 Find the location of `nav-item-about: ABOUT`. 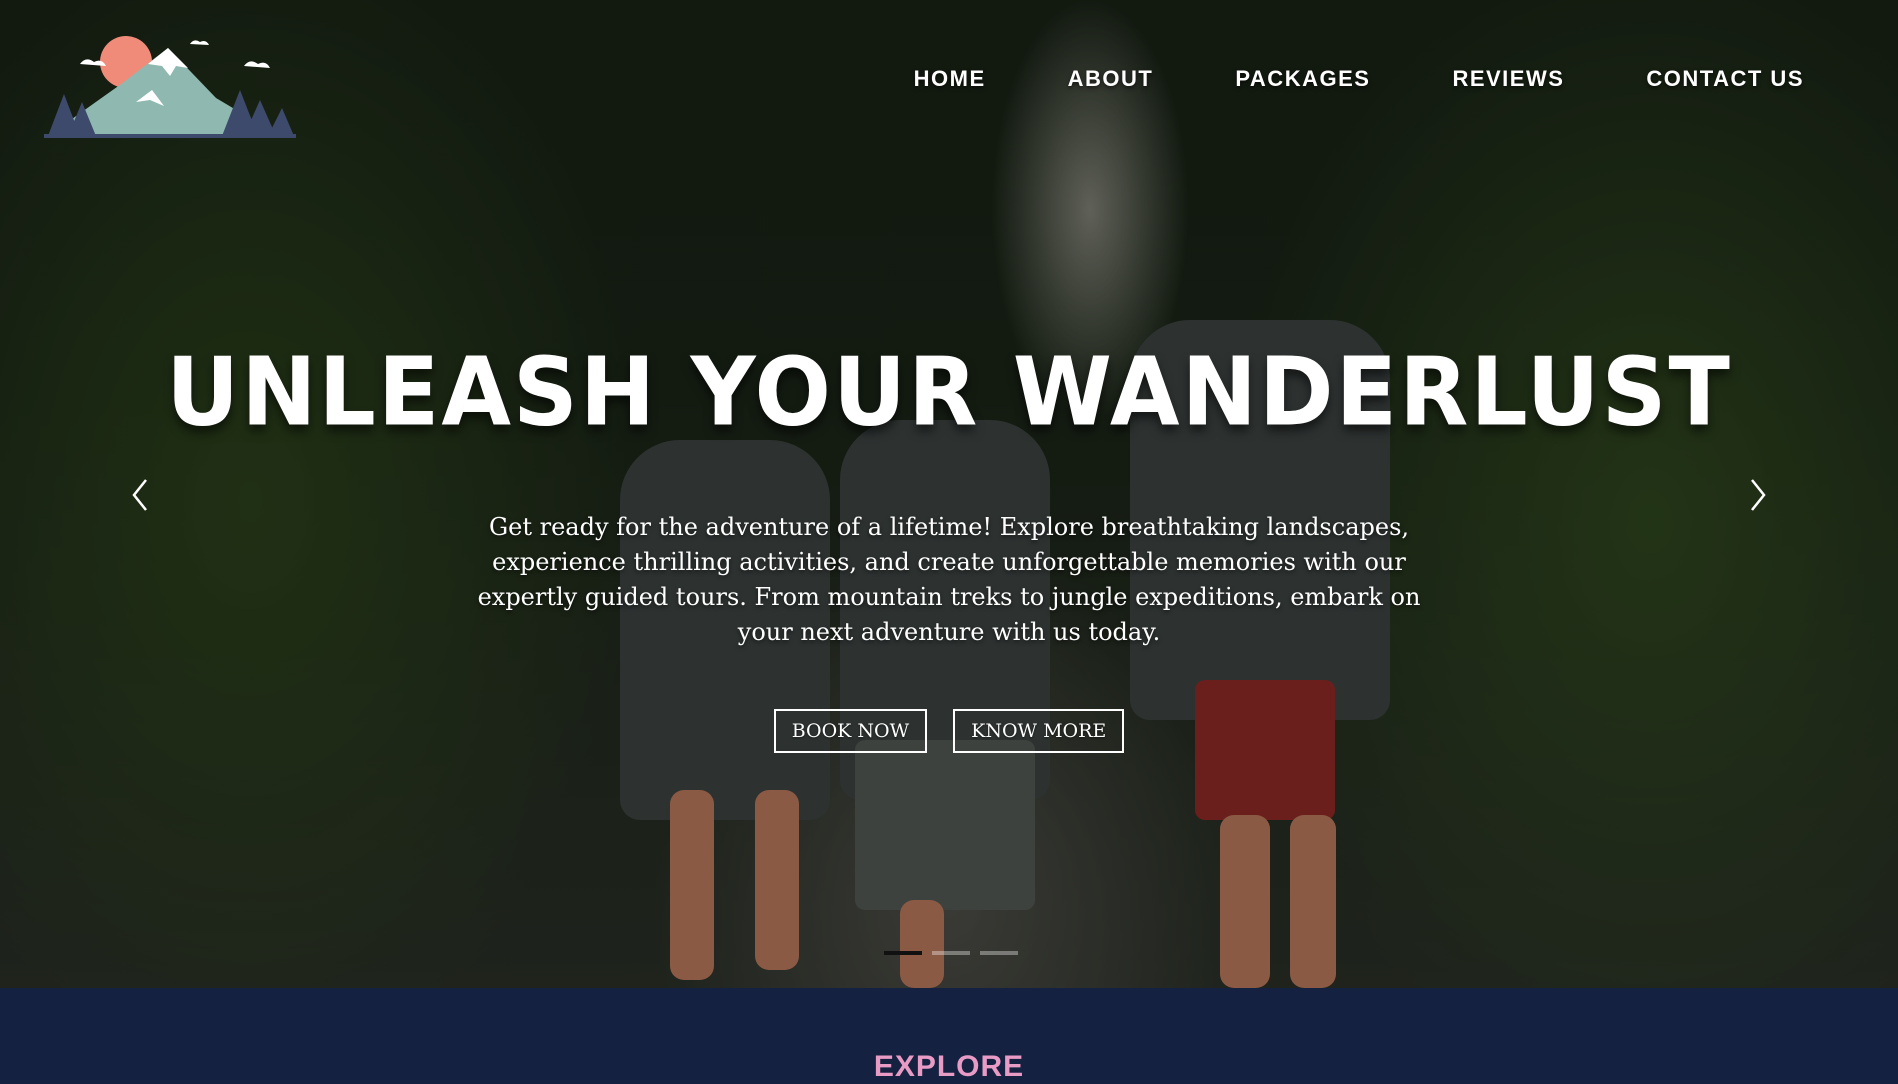

nav-item-about: ABOUT is located at coordinates (1111, 79).